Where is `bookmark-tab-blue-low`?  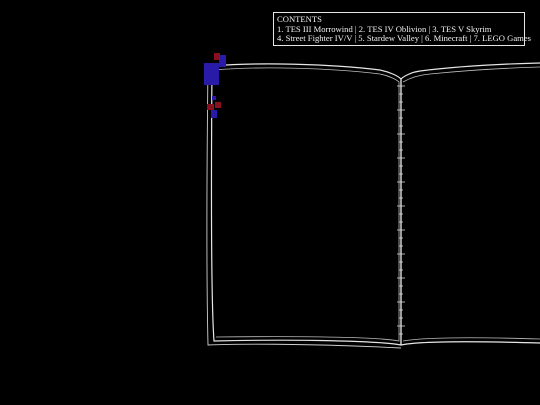
bookmark-tab-blue-low is located at coordinates (214, 114).